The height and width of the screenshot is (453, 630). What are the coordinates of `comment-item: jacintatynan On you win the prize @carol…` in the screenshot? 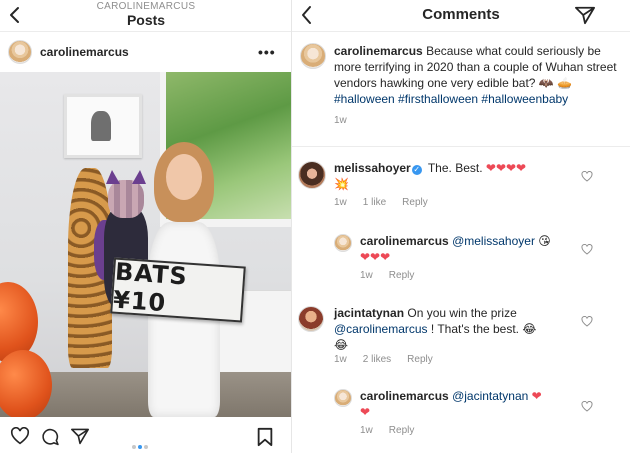 It's located at (461, 333).